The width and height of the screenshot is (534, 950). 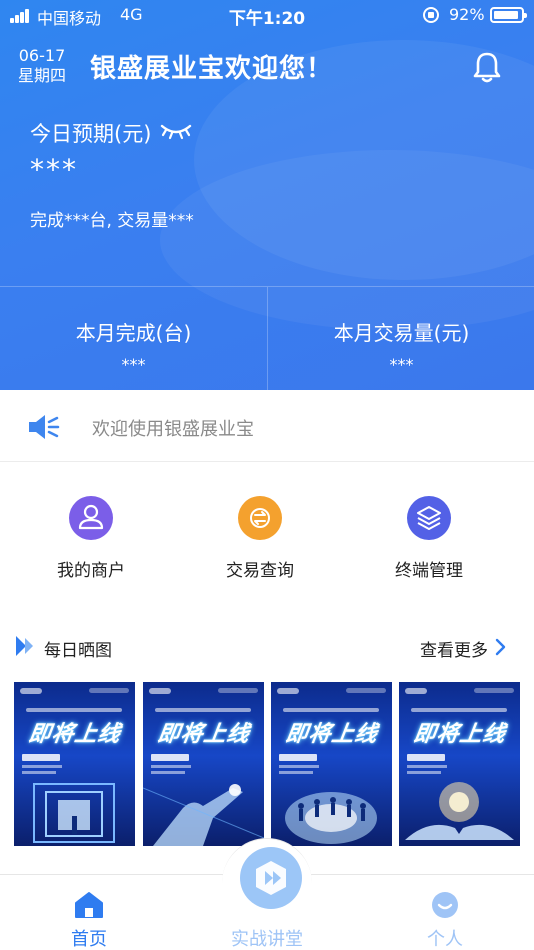 I want to click on today-expected-label: 今日预期(元), so click(x=91, y=134).